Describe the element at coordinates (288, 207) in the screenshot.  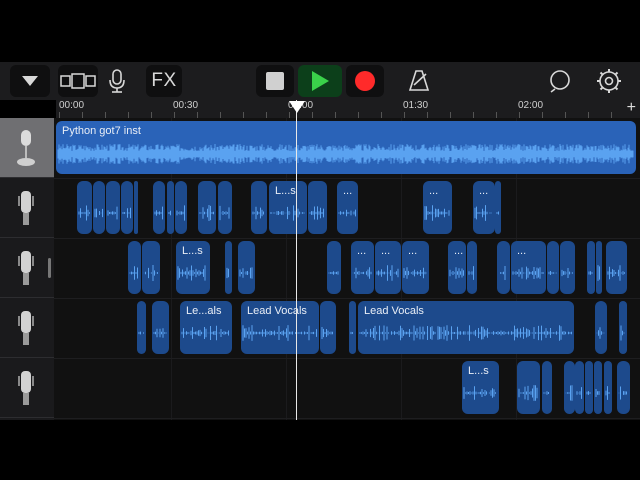
I see `audio-region-ls-a: L...s` at that location.